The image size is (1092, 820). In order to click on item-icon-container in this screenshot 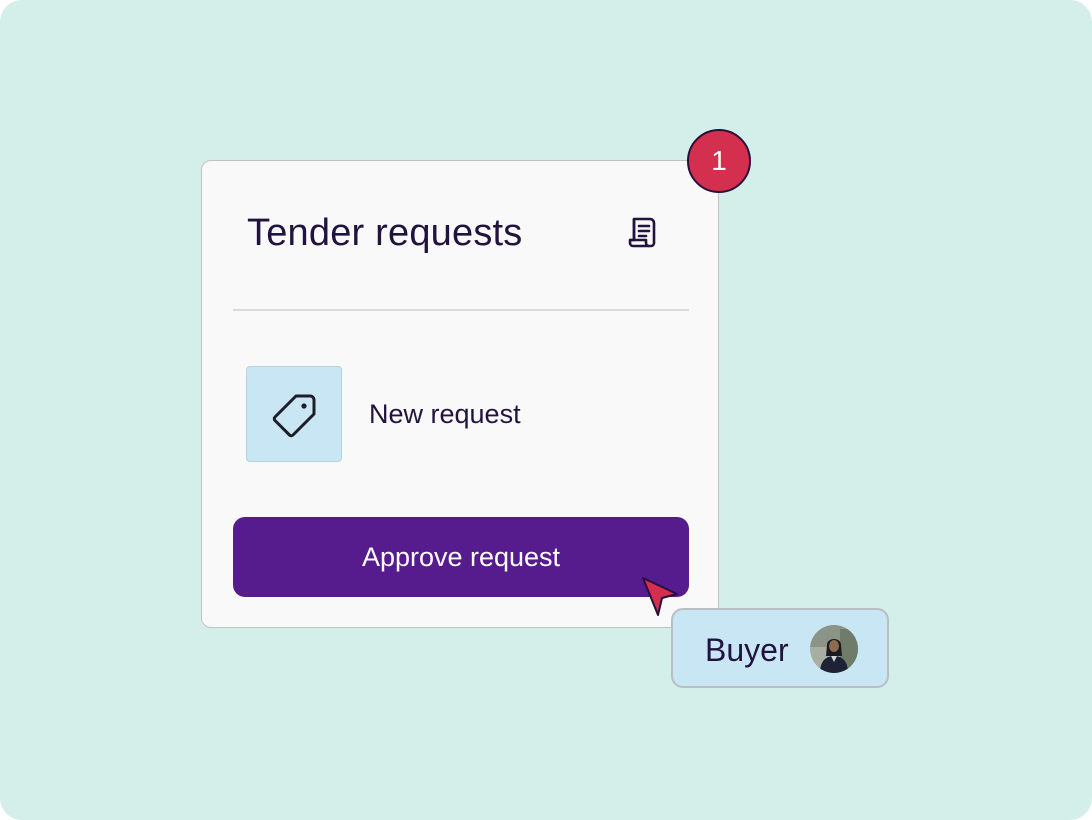, I will do `click(294, 414)`.